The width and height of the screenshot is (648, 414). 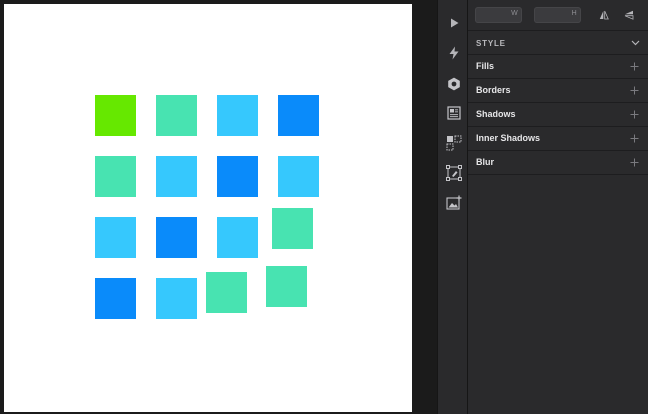 I want to click on layout-icon, so click(x=453, y=113).